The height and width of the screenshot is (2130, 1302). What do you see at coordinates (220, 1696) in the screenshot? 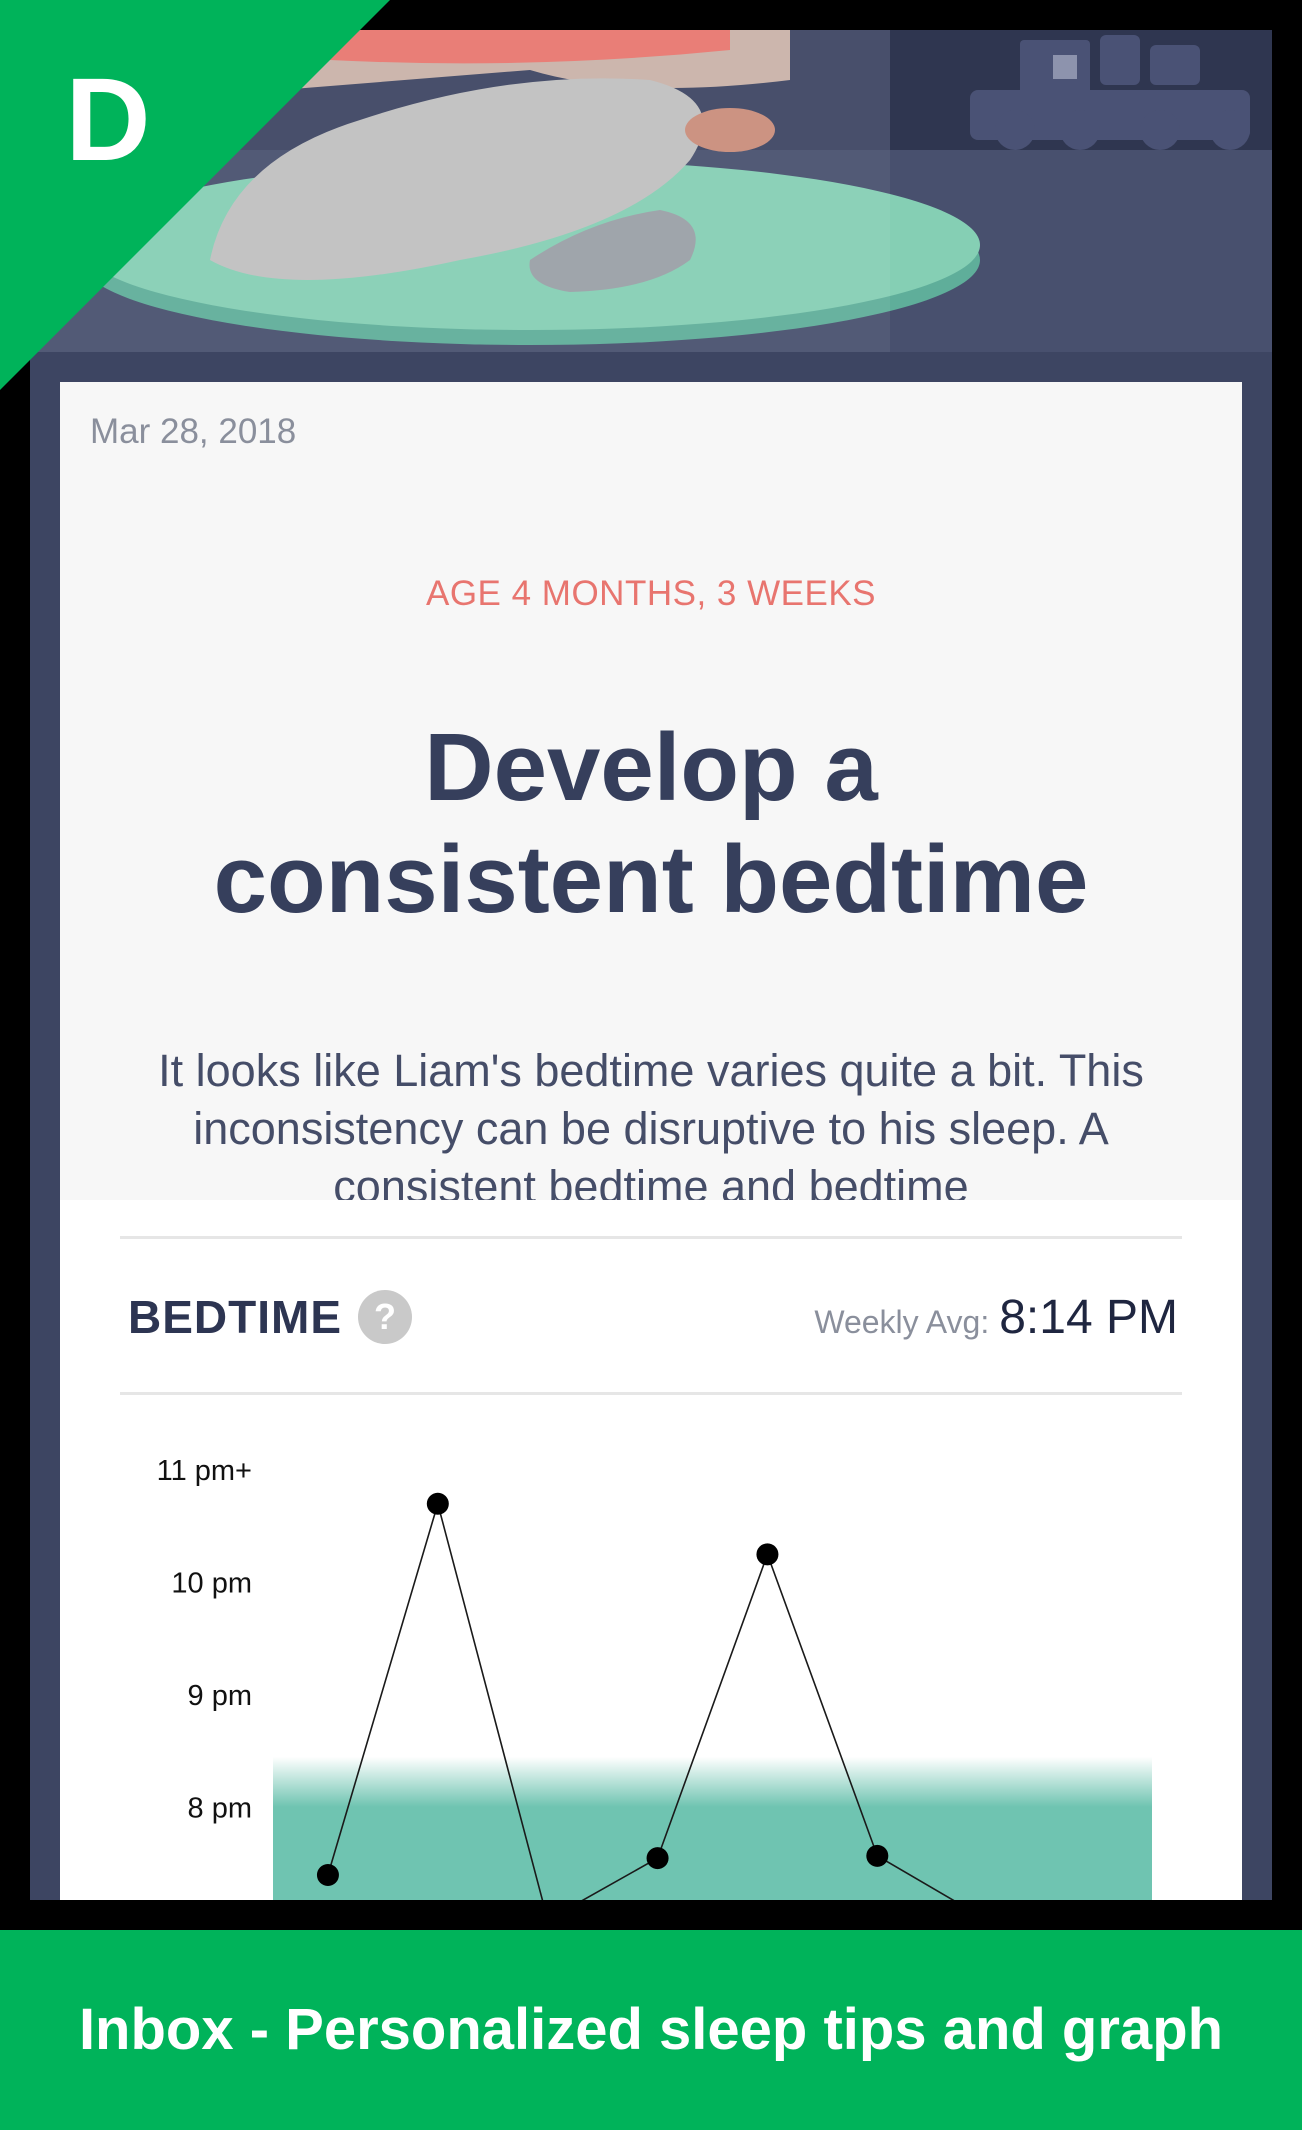
I see `y-tick-label: 9 pm` at bounding box center [220, 1696].